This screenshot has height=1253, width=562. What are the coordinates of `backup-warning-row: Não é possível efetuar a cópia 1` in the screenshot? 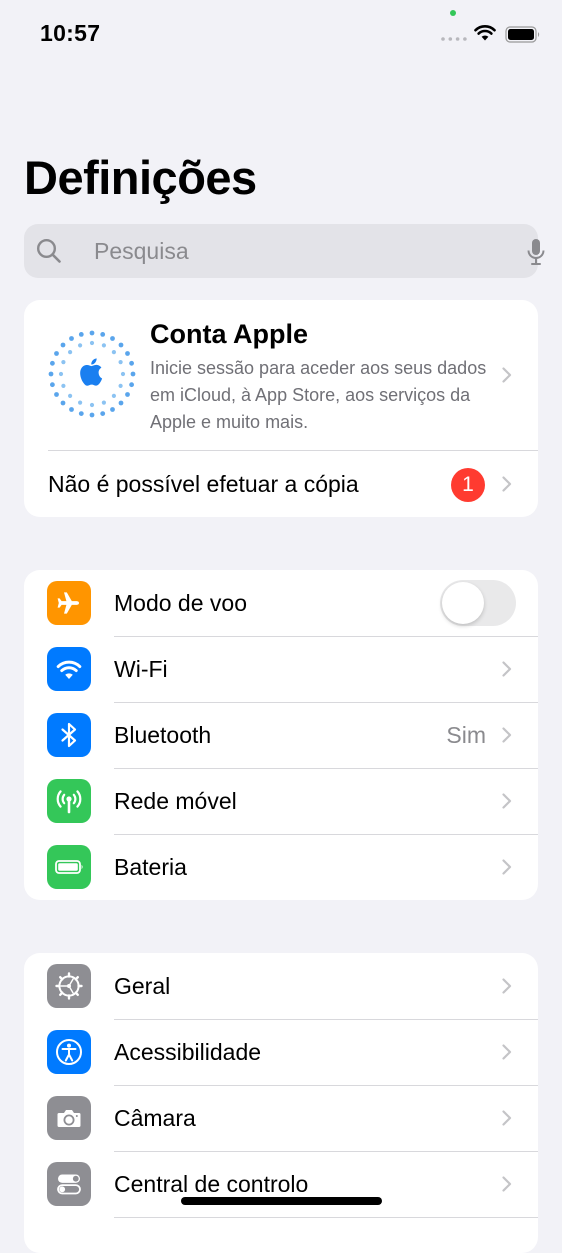 It's located at (281, 484).